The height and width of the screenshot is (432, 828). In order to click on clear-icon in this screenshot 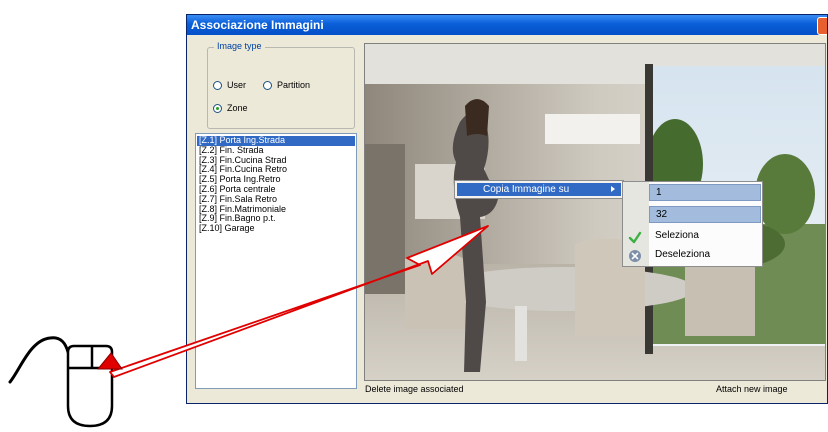, I will do `click(635, 256)`.